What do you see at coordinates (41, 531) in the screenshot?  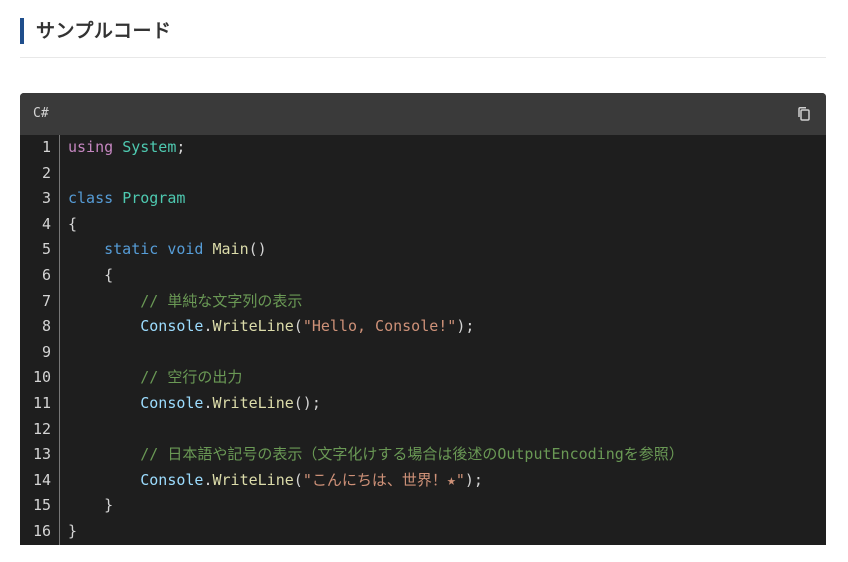 I see `line-number: 16` at bounding box center [41, 531].